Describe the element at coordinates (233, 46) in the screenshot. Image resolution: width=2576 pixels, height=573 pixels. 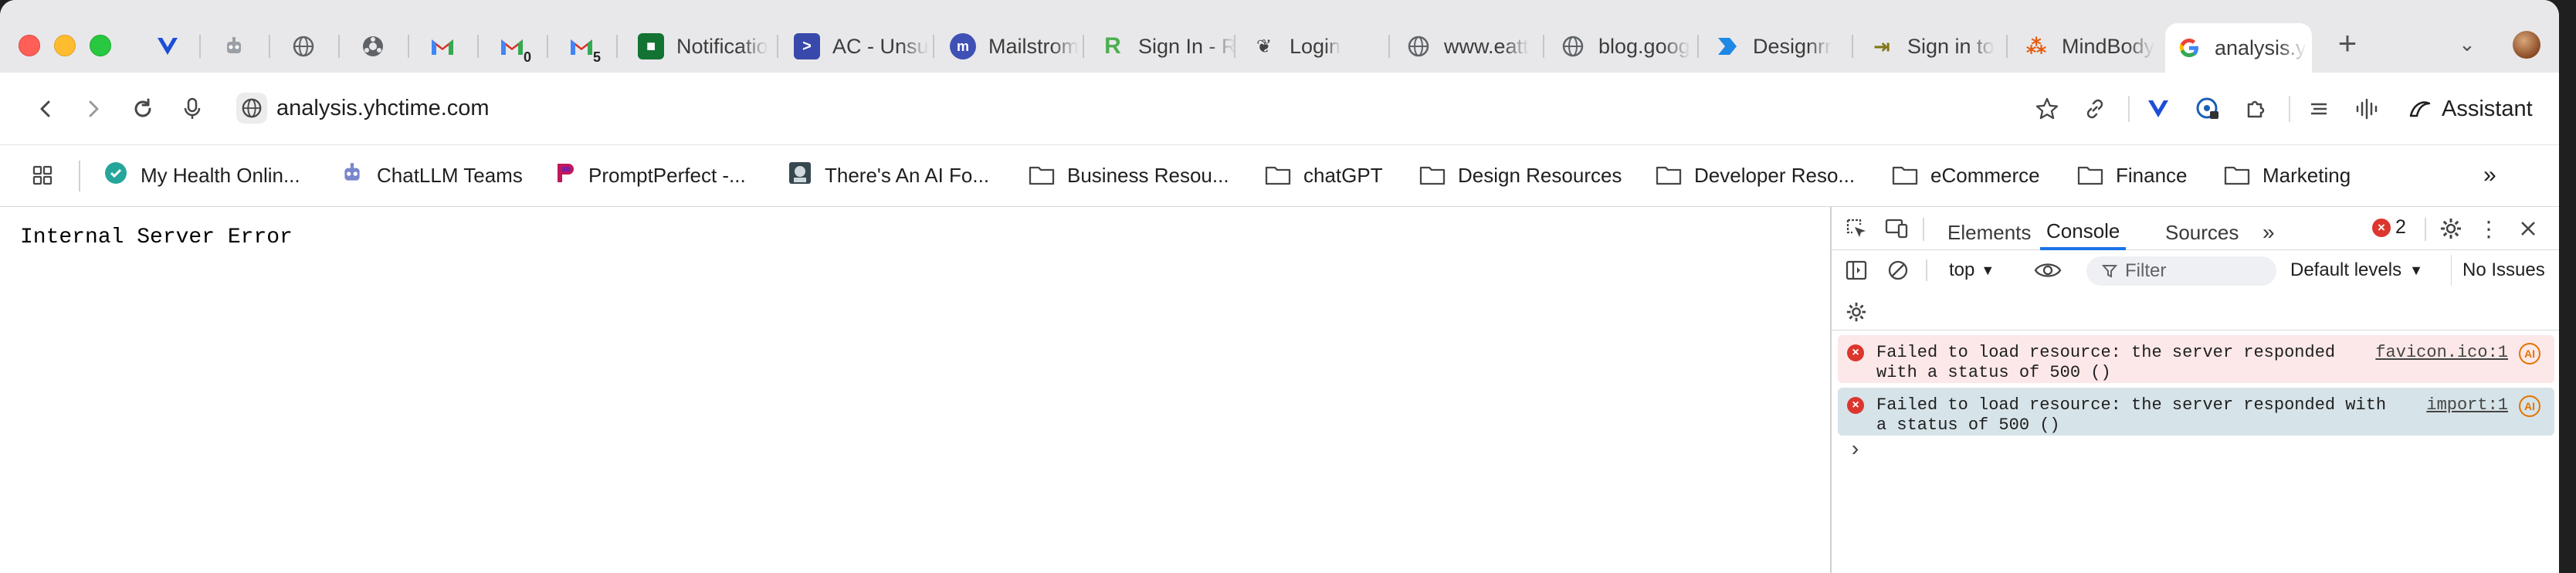
I see `tab-robot` at that location.